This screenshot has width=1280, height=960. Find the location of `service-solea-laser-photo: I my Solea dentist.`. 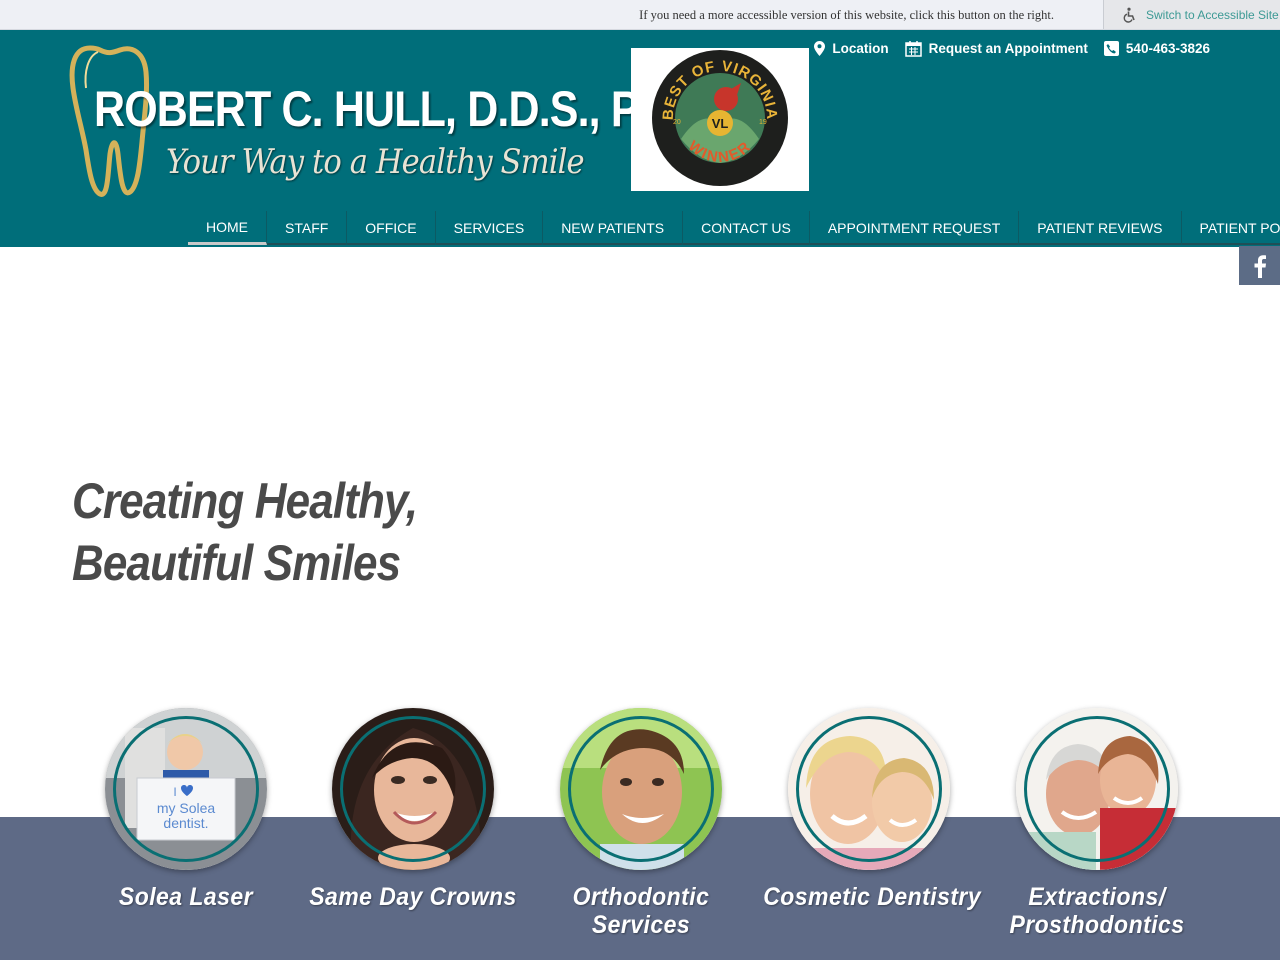

service-solea-laser-photo: I my Solea dentist. is located at coordinates (186, 789).